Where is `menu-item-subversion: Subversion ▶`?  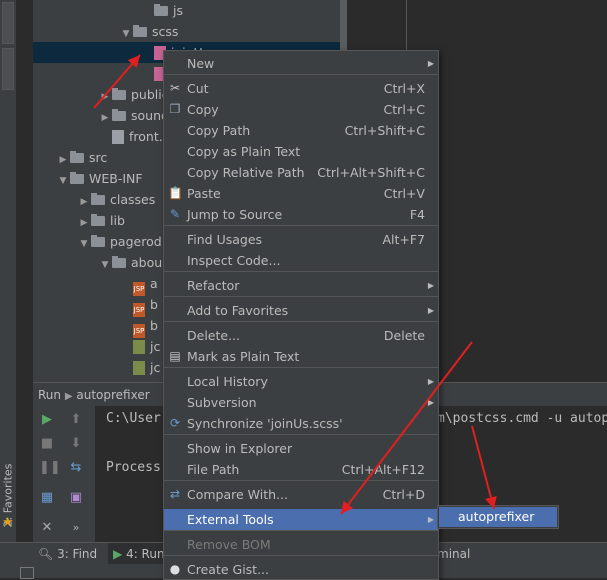 menu-item-subversion: Subversion ▶ is located at coordinates (301, 402).